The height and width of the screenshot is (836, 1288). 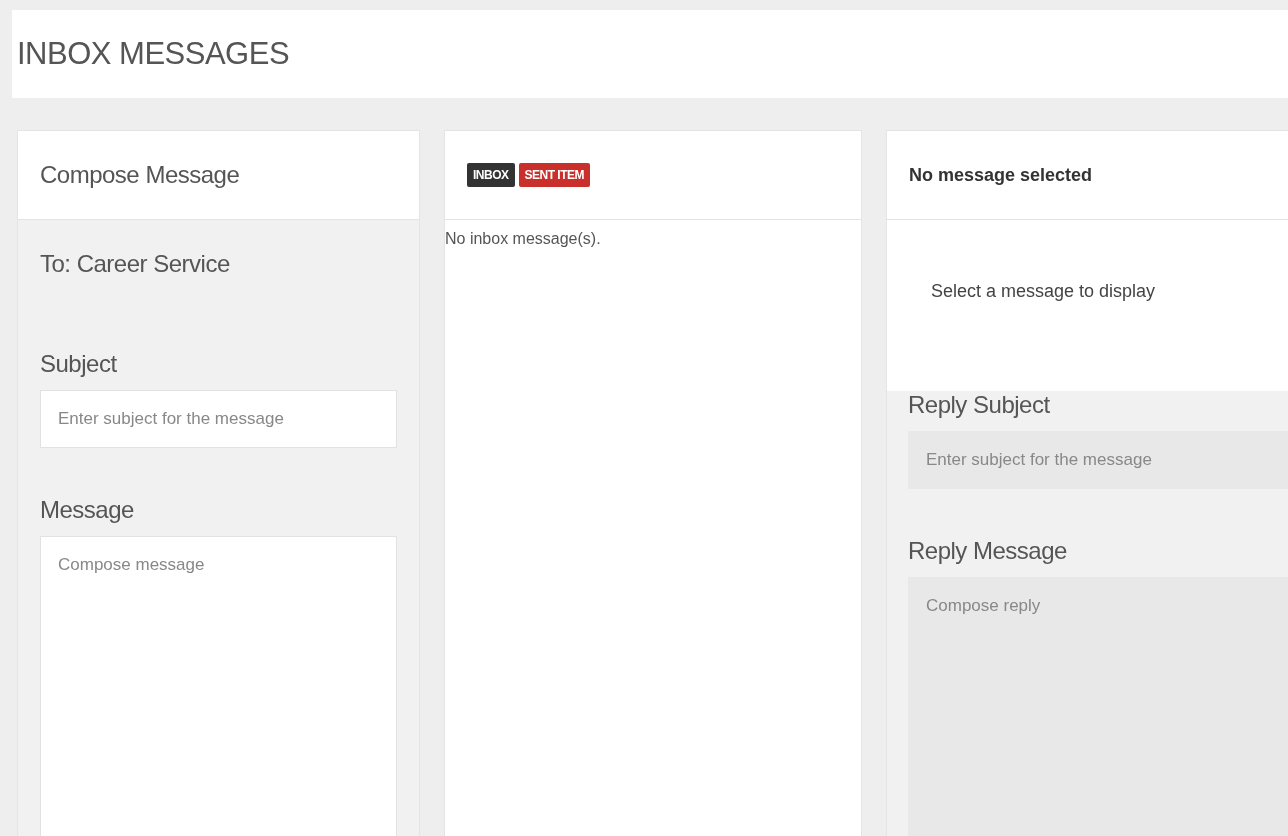 I want to click on panel-title: No message selected, so click(x=1001, y=175).